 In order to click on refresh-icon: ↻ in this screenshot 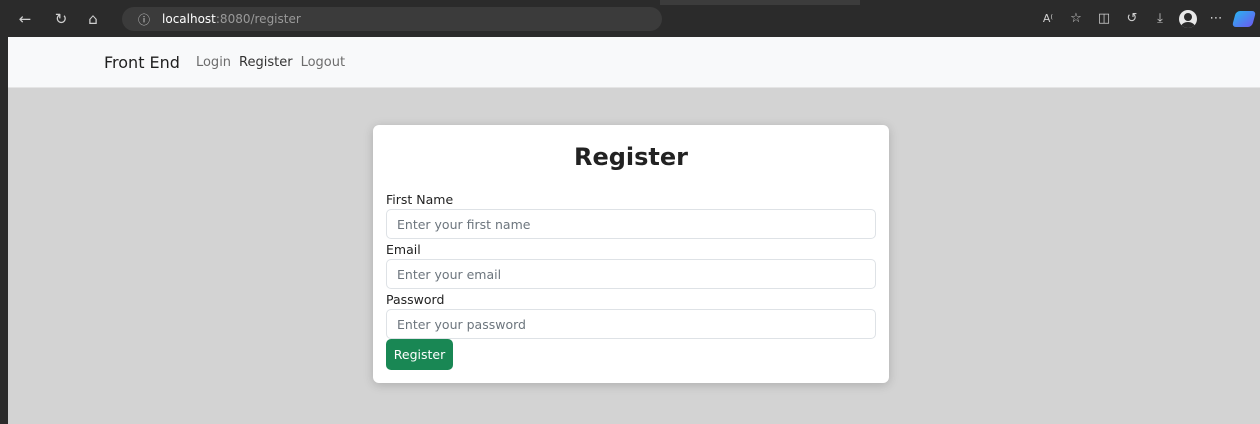, I will do `click(61, 19)`.